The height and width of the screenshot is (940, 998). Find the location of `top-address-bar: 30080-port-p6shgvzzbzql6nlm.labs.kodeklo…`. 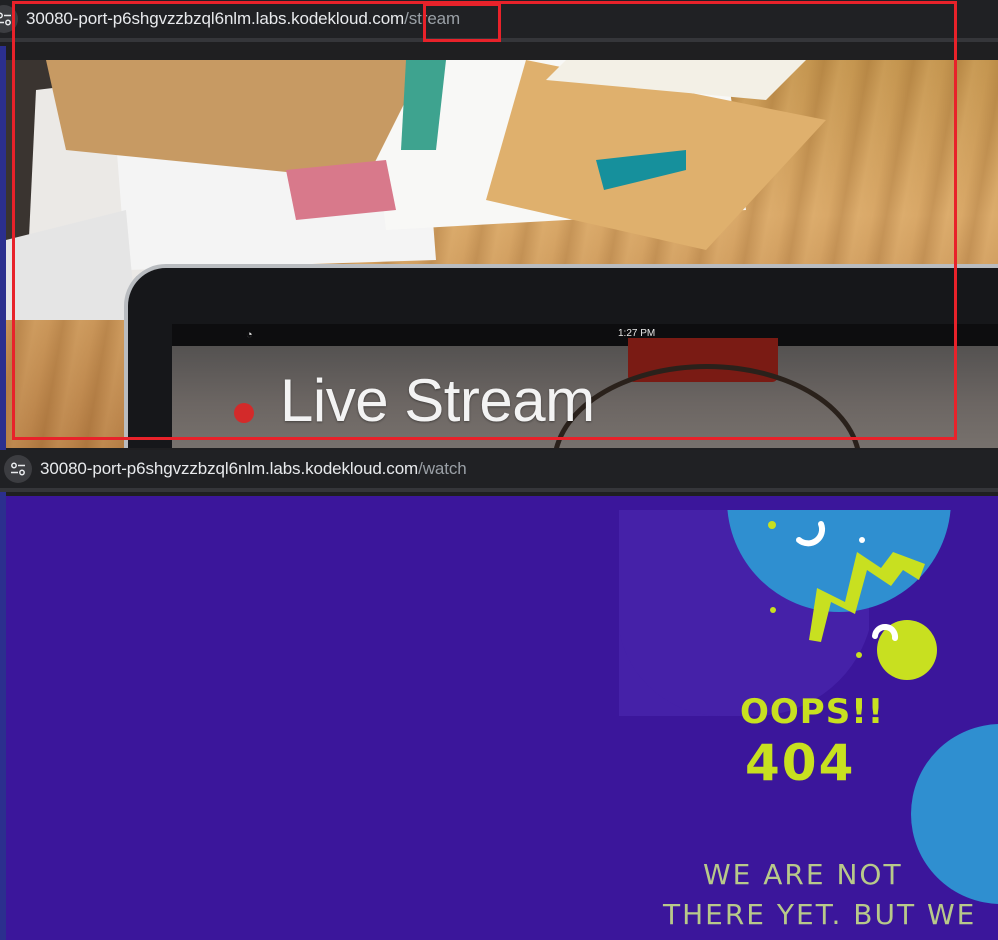

top-address-bar: 30080-port-p6shgvzzbzql6nlm.labs.kodeklo… is located at coordinates (499, 21).